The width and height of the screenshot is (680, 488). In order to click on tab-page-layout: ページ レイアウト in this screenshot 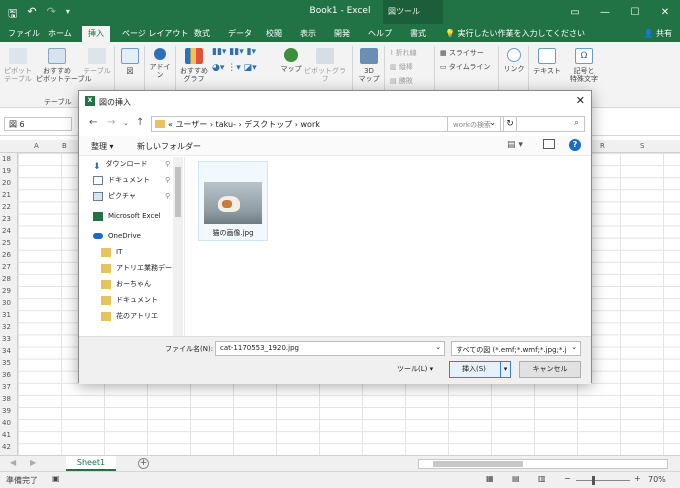, I will do `click(155, 34)`.